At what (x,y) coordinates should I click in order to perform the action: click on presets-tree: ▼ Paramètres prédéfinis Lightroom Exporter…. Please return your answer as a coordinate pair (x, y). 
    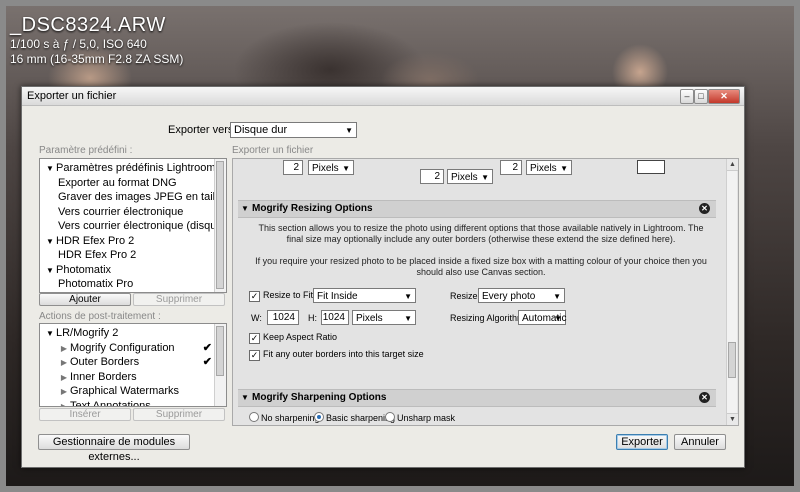
    Looking at the image, I should click on (133, 225).